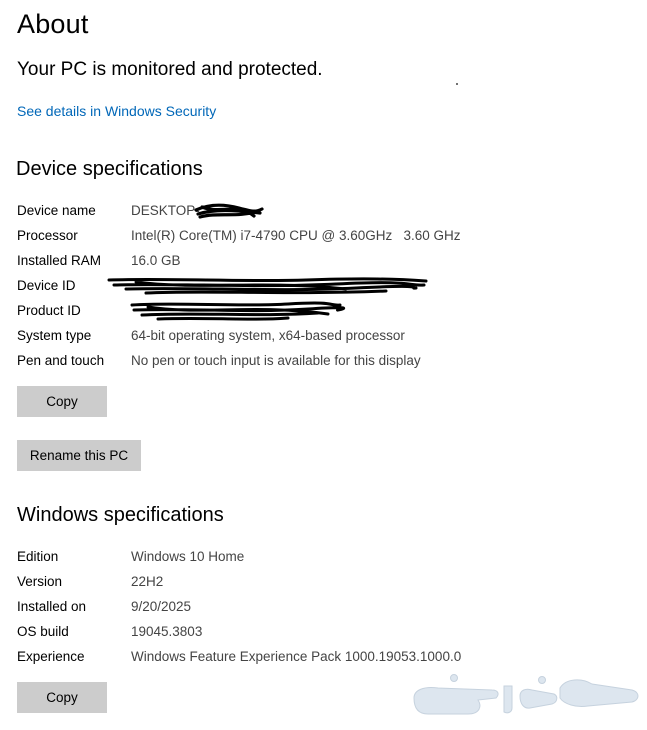 The image size is (647, 730). What do you see at coordinates (165, 210) in the screenshot?
I see `spec-value: DESKTOP-` at bounding box center [165, 210].